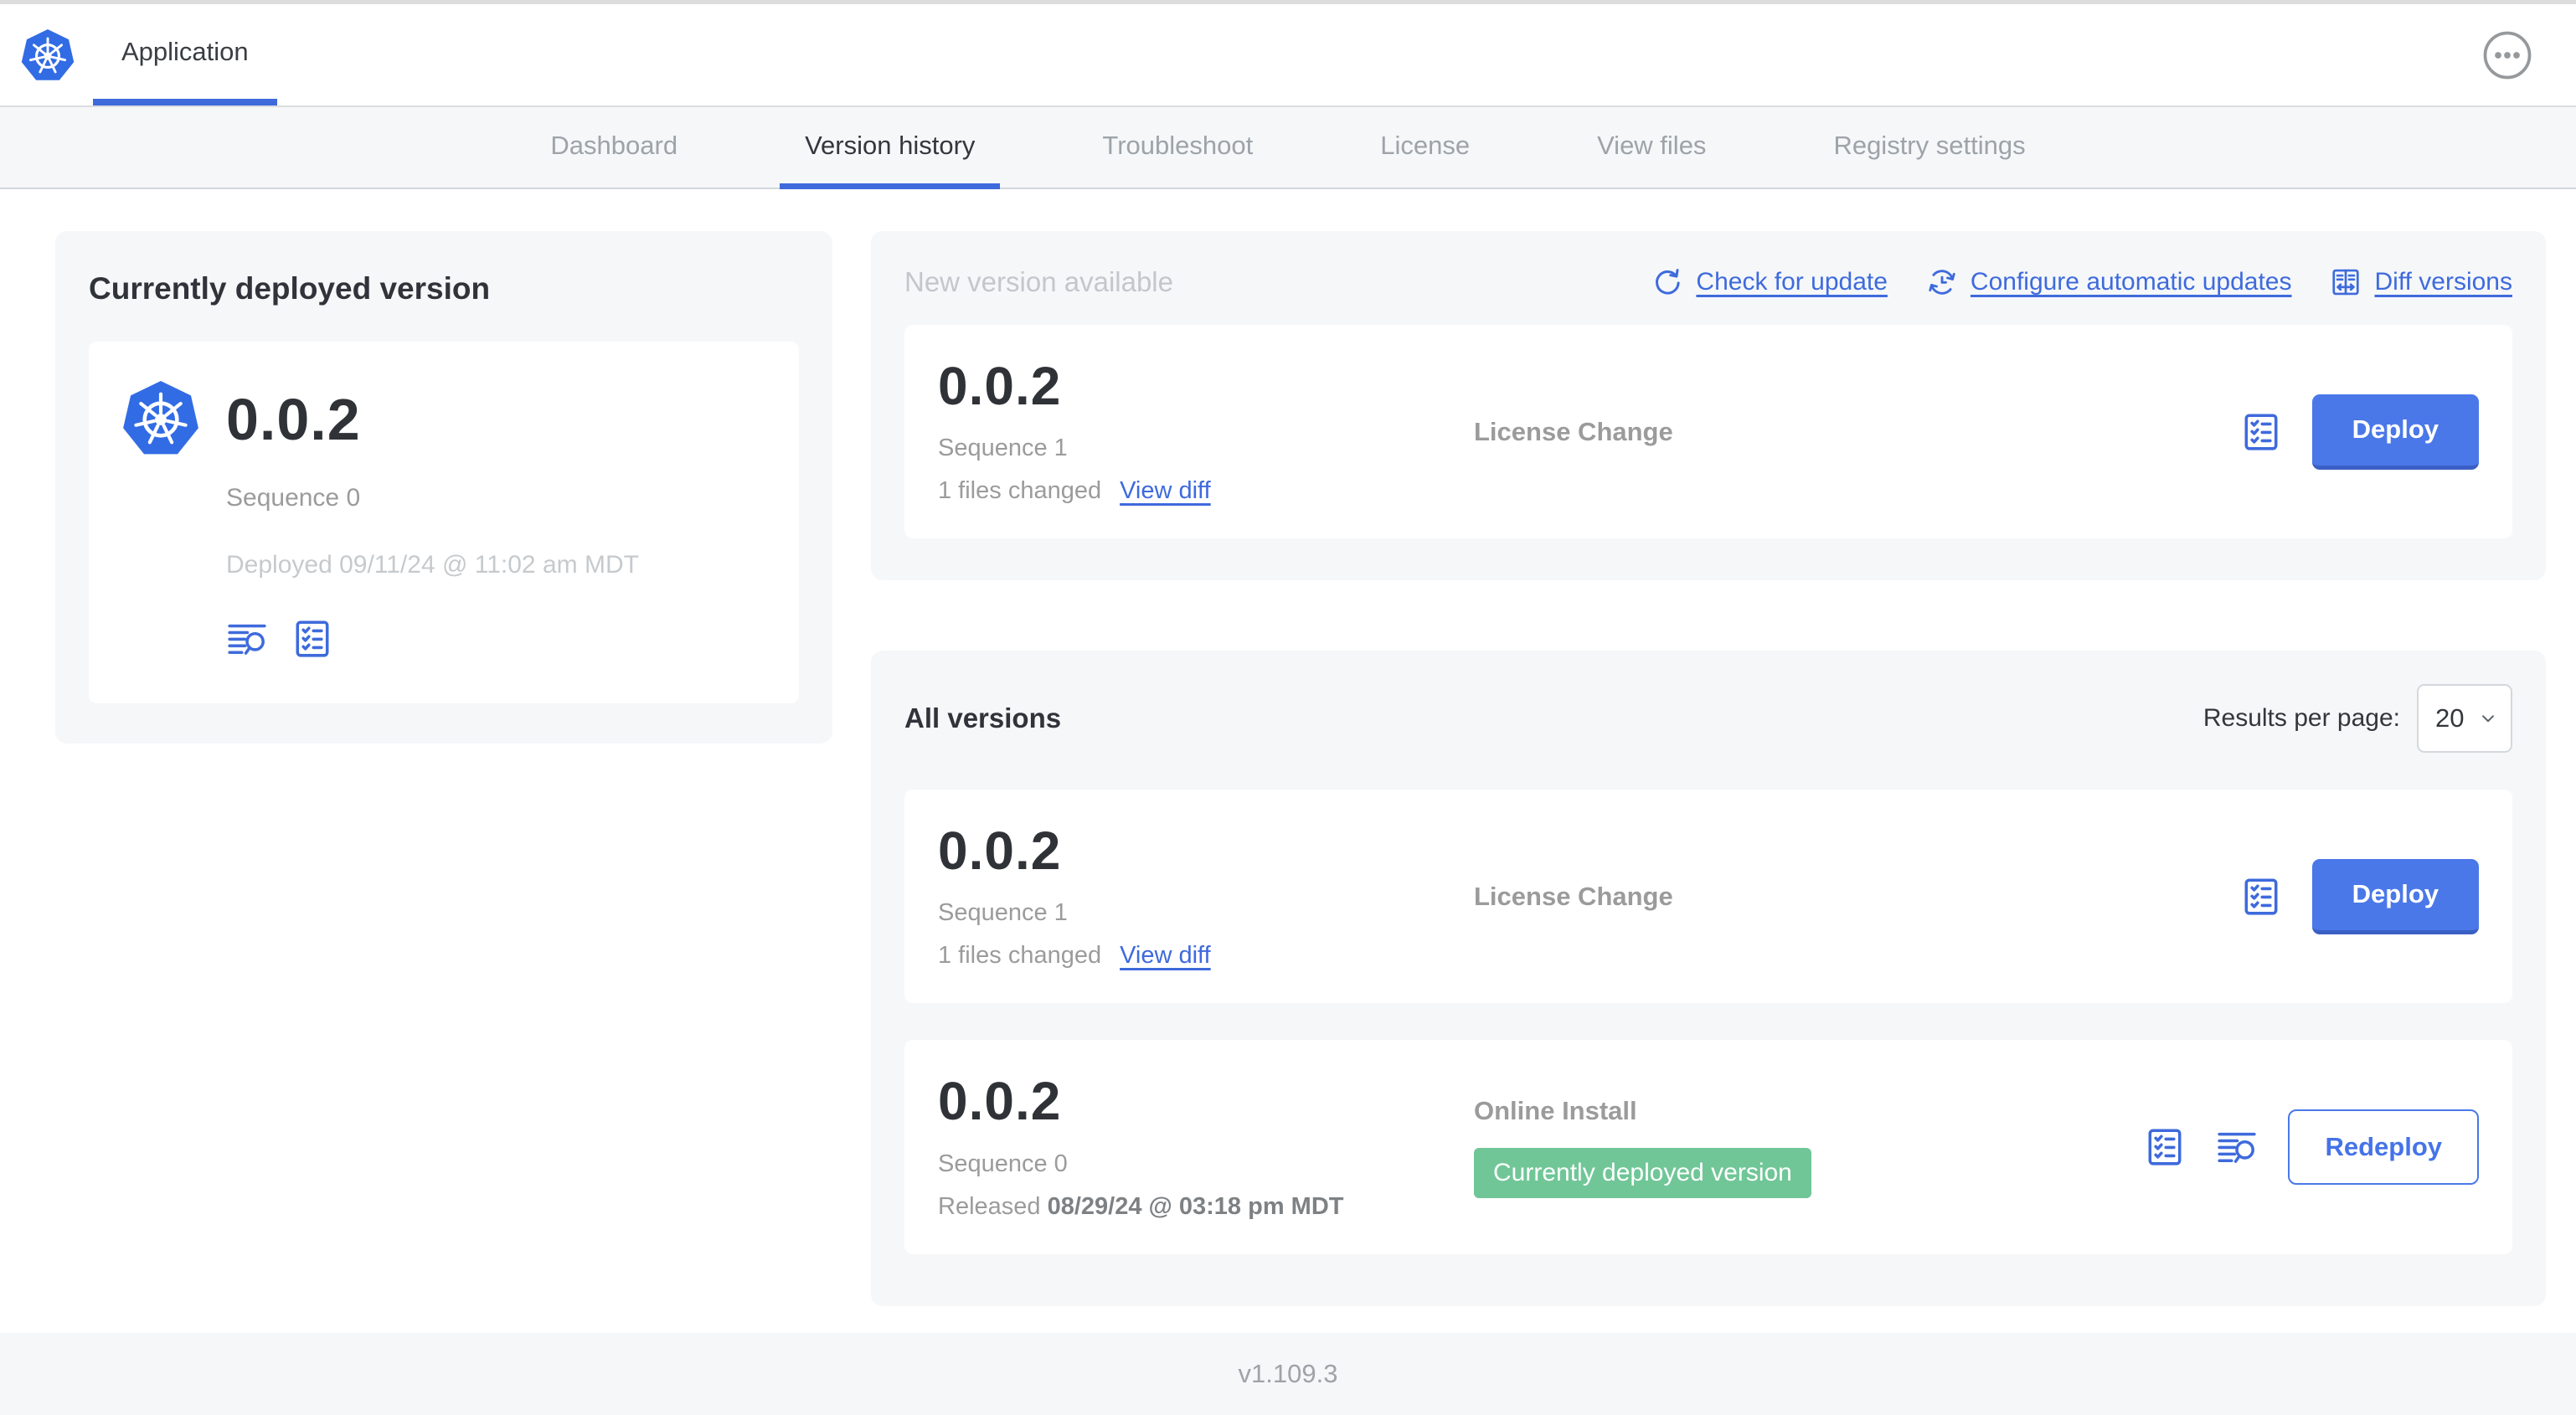  What do you see at coordinates (1555, 1110) in the screenshot?
I see `version-source-label: Online Install` at bounding box center [1555, 1110].